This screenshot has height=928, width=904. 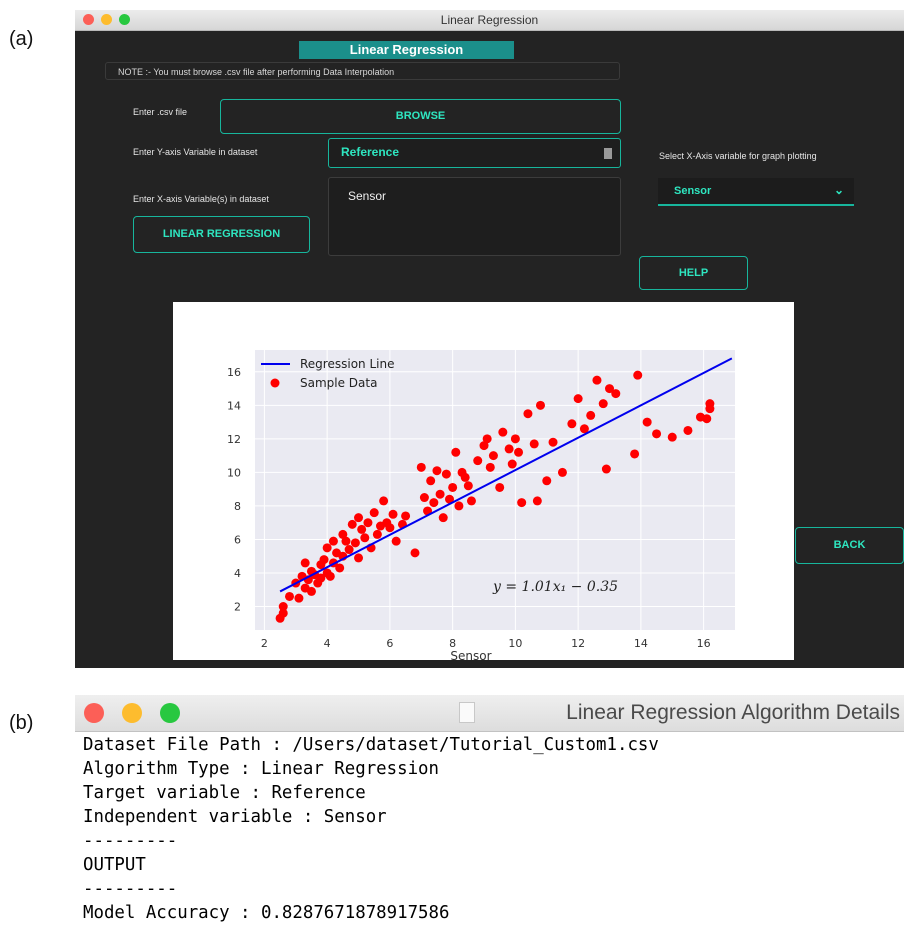 What do you see at coordinates (170, 713) in the screenshot?
I see `zoom-window-button` at bounding box center [170, 713].